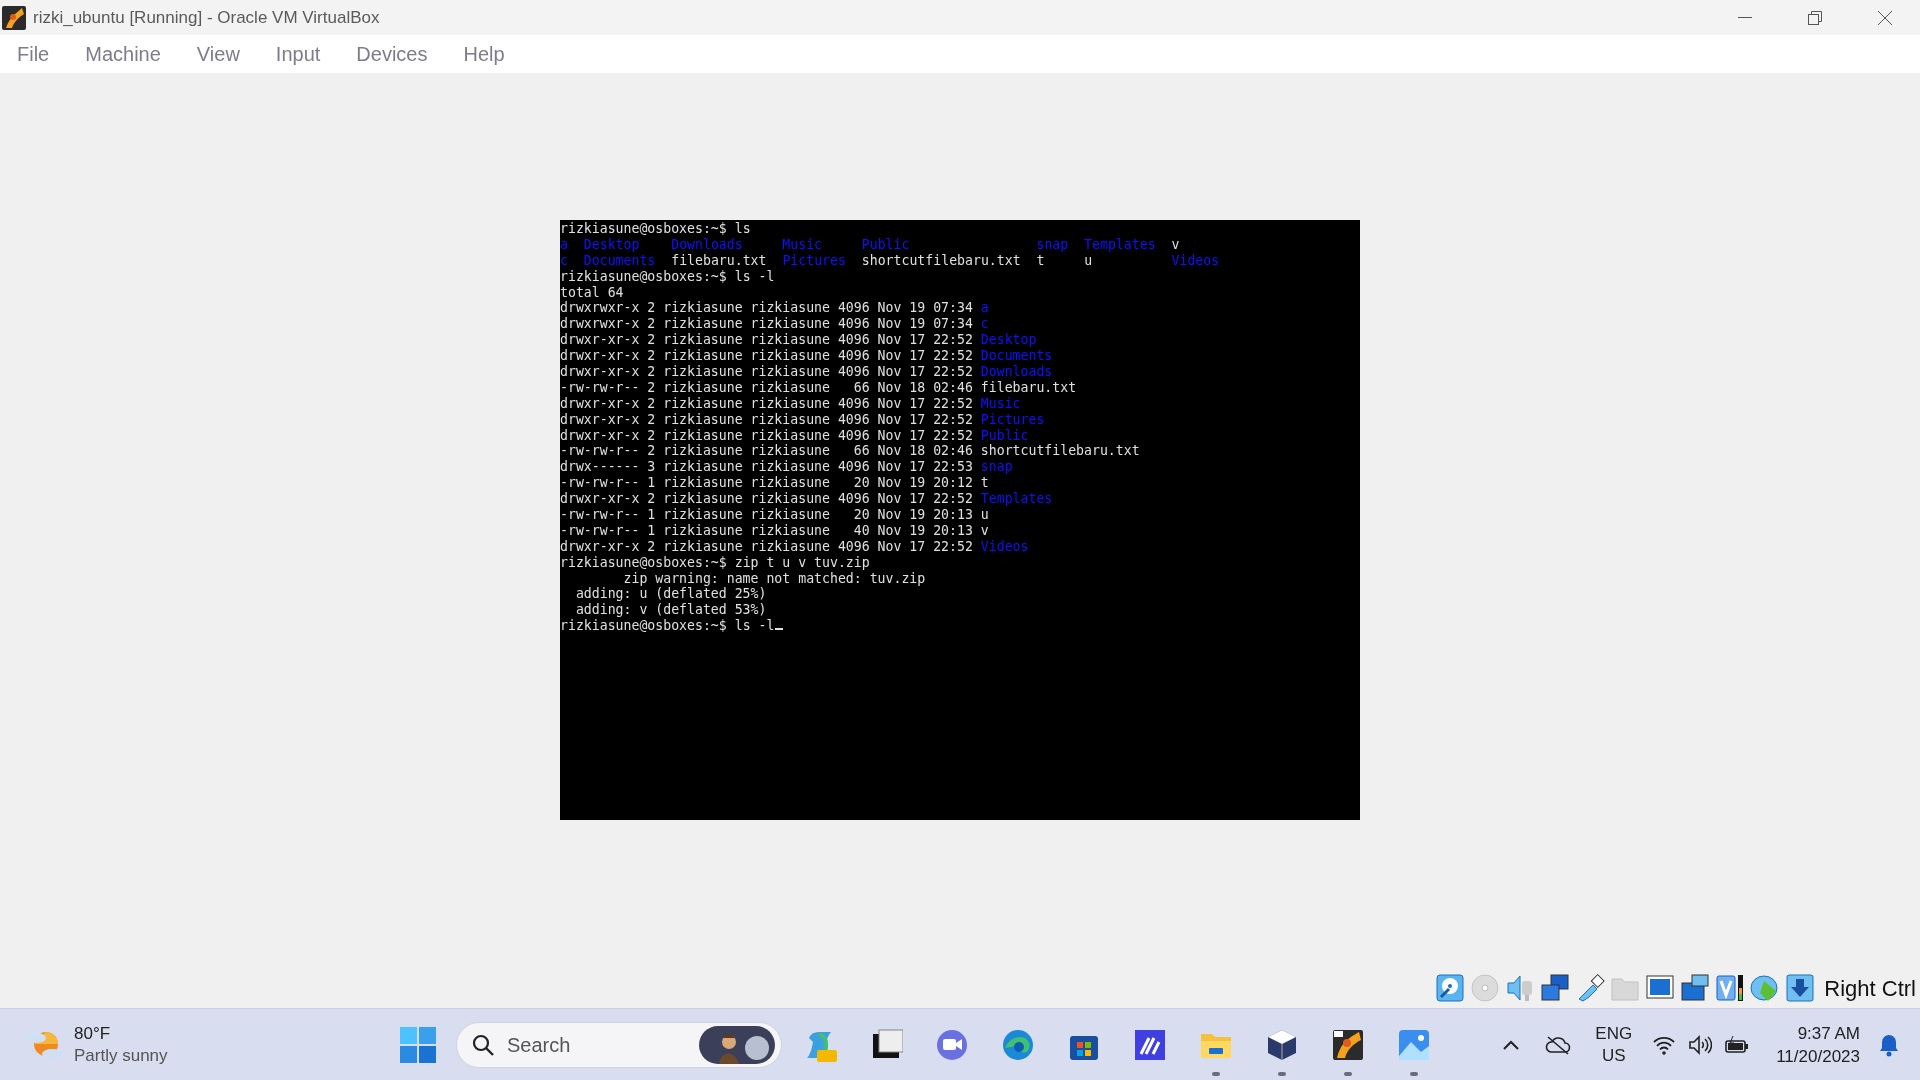 The image size is (1920, 1080). Describe the element at coordinates (1664, 1044) in the screenshot. I see `wifi-icon` at that location.